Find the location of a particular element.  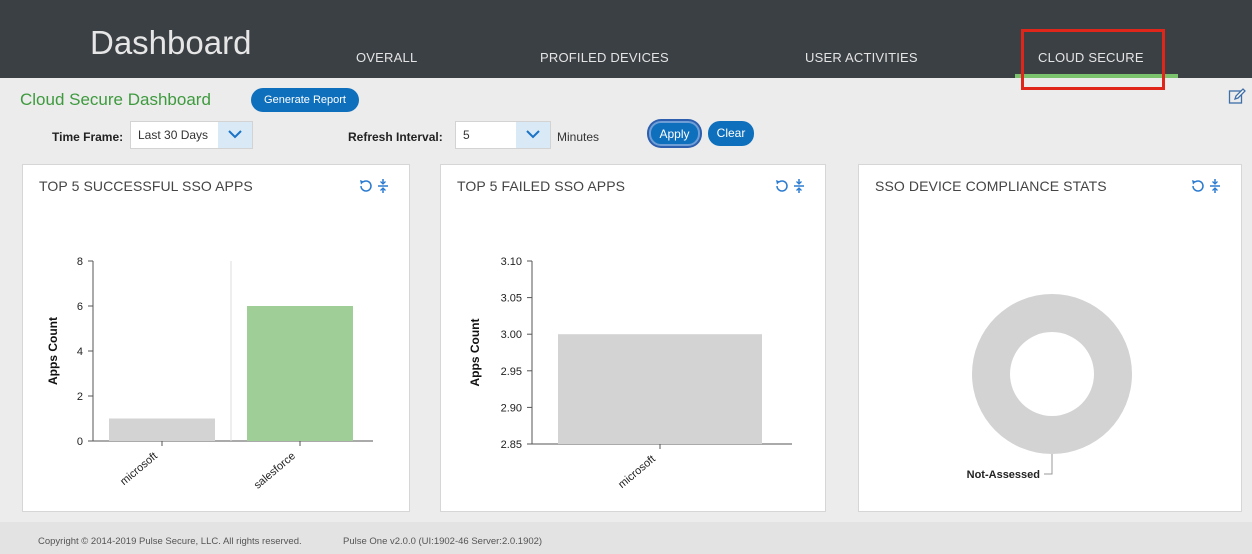

clear-button: Clear is located at coordinates (731, 133).